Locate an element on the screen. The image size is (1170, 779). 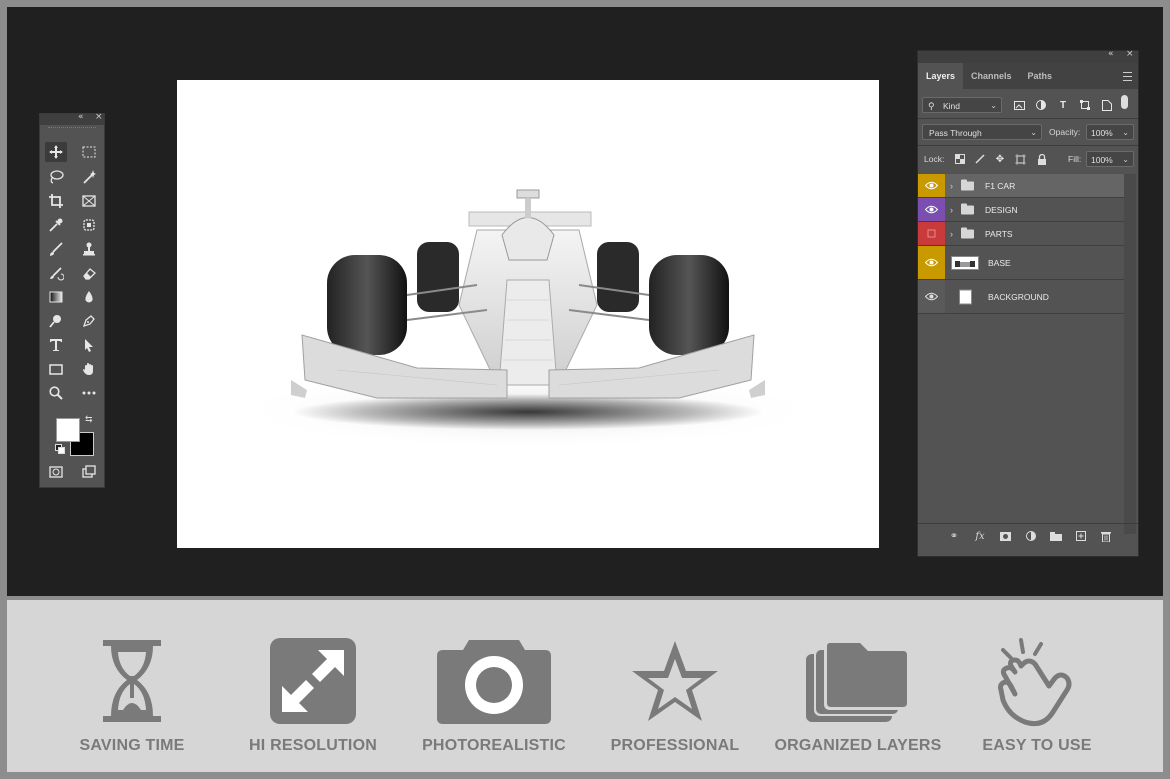
blend-mode-select: Pass Through ⌄ is located at coordinates (982, 132).